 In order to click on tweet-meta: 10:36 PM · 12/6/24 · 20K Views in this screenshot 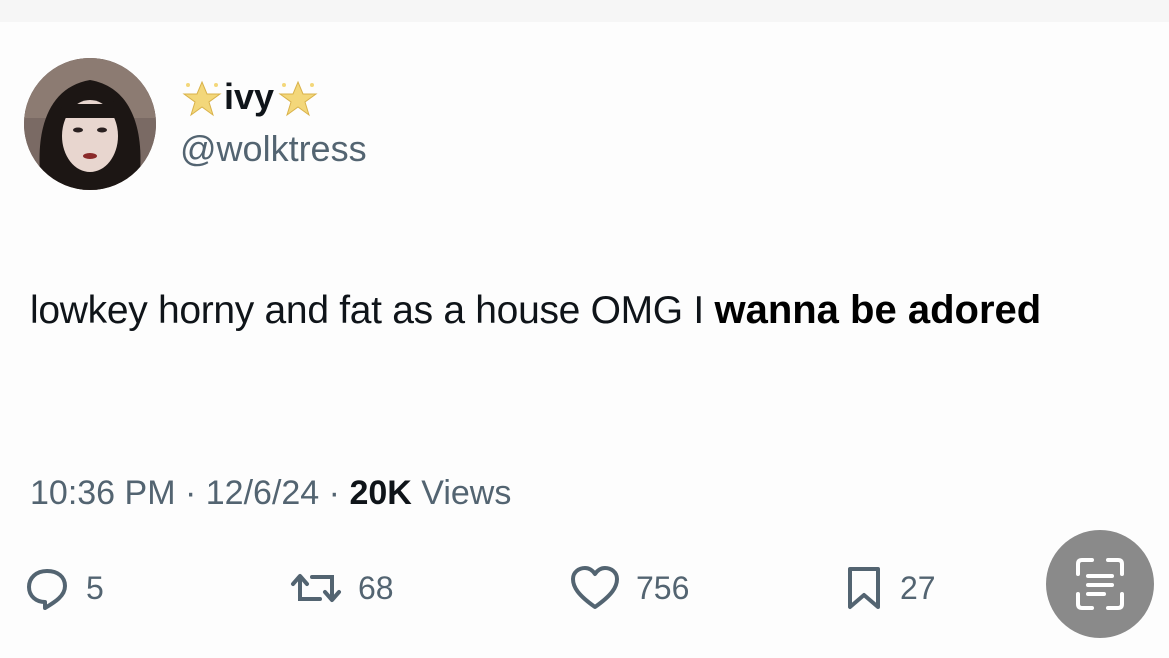, I will do `click(270, 493)`.